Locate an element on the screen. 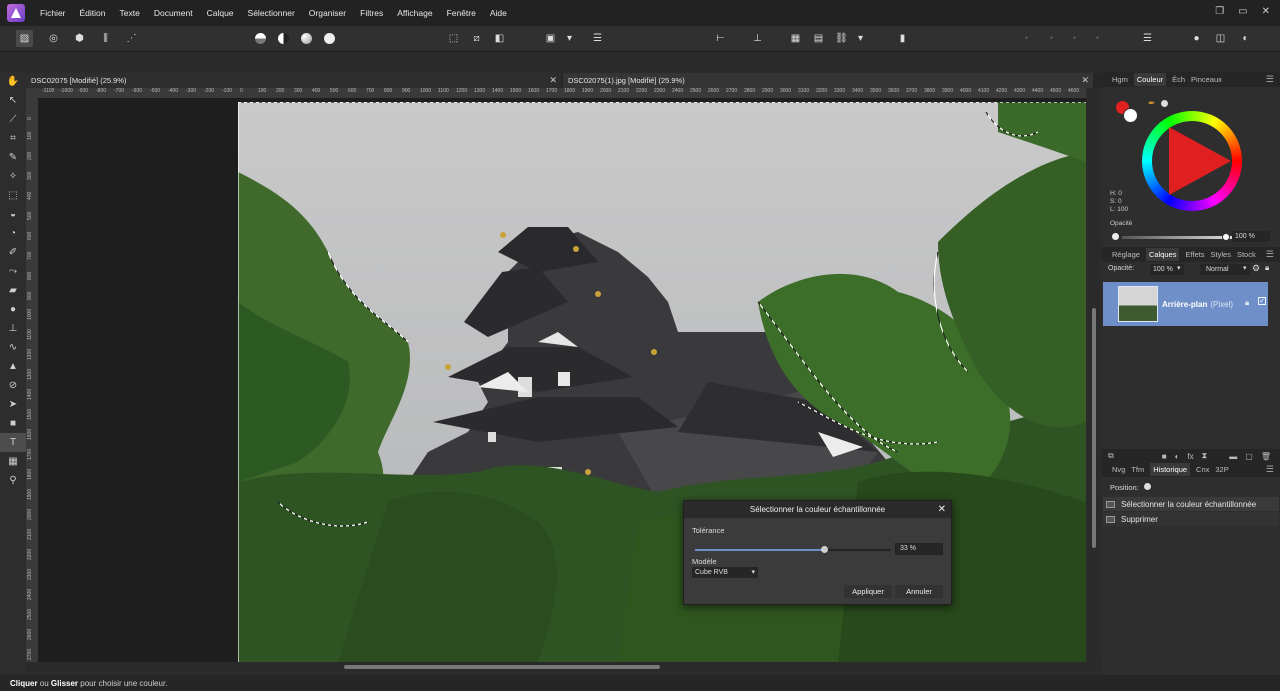  color-picker-icon: ✒ is located at coordinates (1152, 103).